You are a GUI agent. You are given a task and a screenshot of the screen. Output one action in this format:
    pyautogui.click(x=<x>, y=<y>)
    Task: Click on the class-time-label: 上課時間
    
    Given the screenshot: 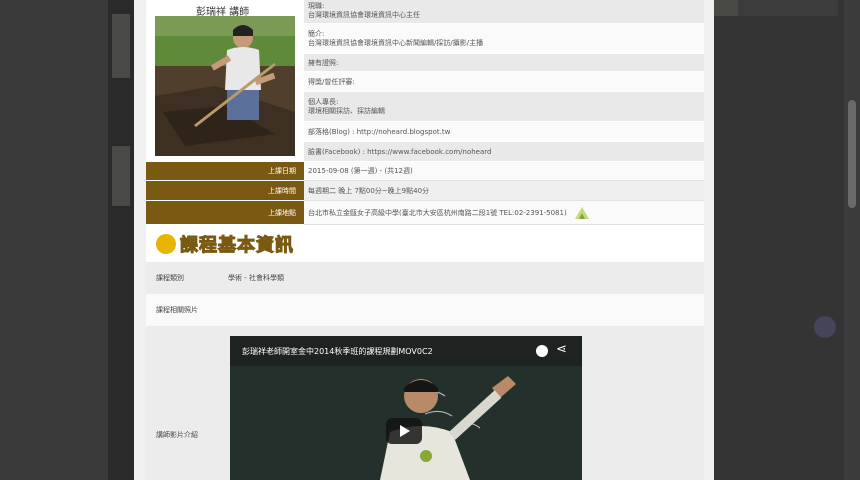 What is the action you would take?
    pyautogui.click(x=225, y=191)
    